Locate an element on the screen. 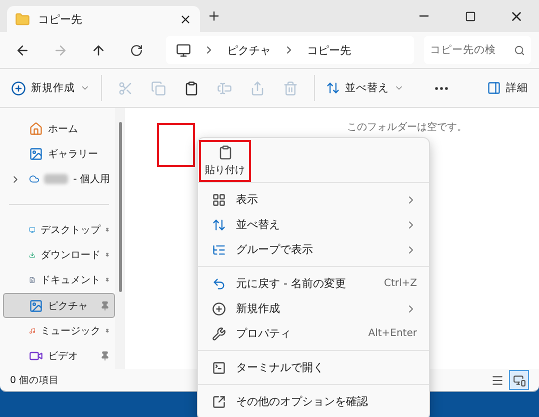 This screenshot has width=539, height=417. highlight-frame is located at coordinates (176, 145).